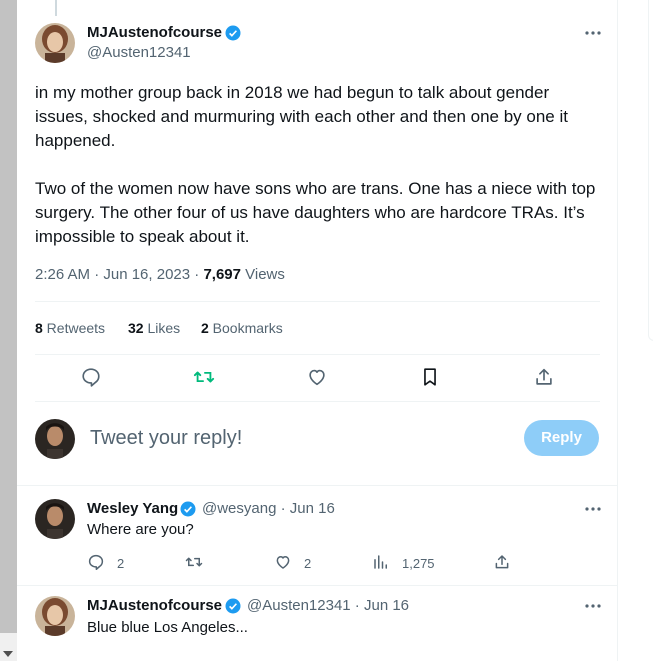  What do you see at coordinates (136, 328) in the screenshot?
I see `likes-count: 32` at bounding box center [136, 328].